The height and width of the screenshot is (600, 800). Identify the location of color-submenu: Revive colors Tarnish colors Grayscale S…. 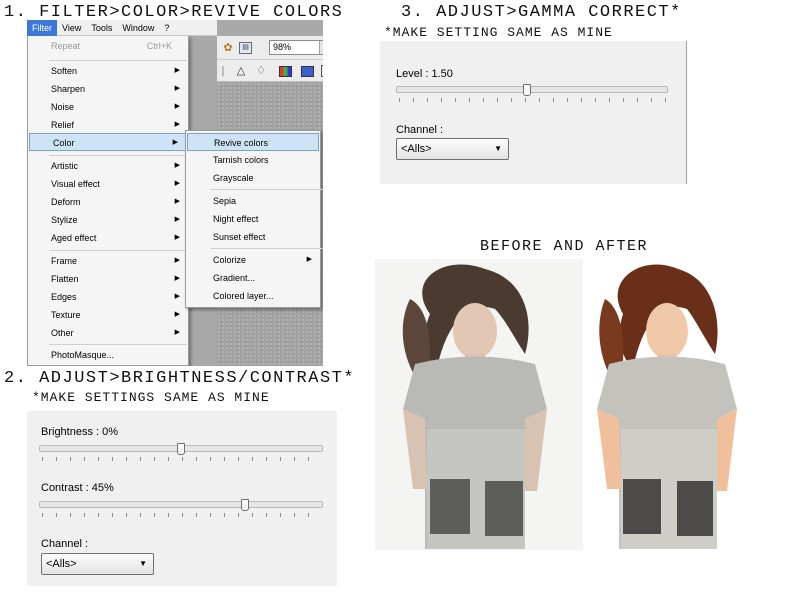
(254, 219).